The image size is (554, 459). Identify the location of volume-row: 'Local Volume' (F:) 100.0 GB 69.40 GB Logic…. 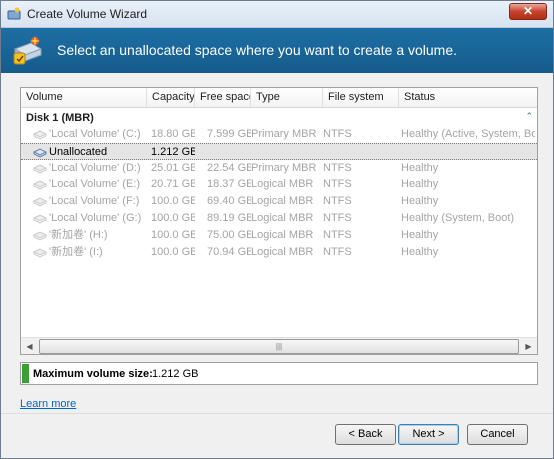
(279, 201).